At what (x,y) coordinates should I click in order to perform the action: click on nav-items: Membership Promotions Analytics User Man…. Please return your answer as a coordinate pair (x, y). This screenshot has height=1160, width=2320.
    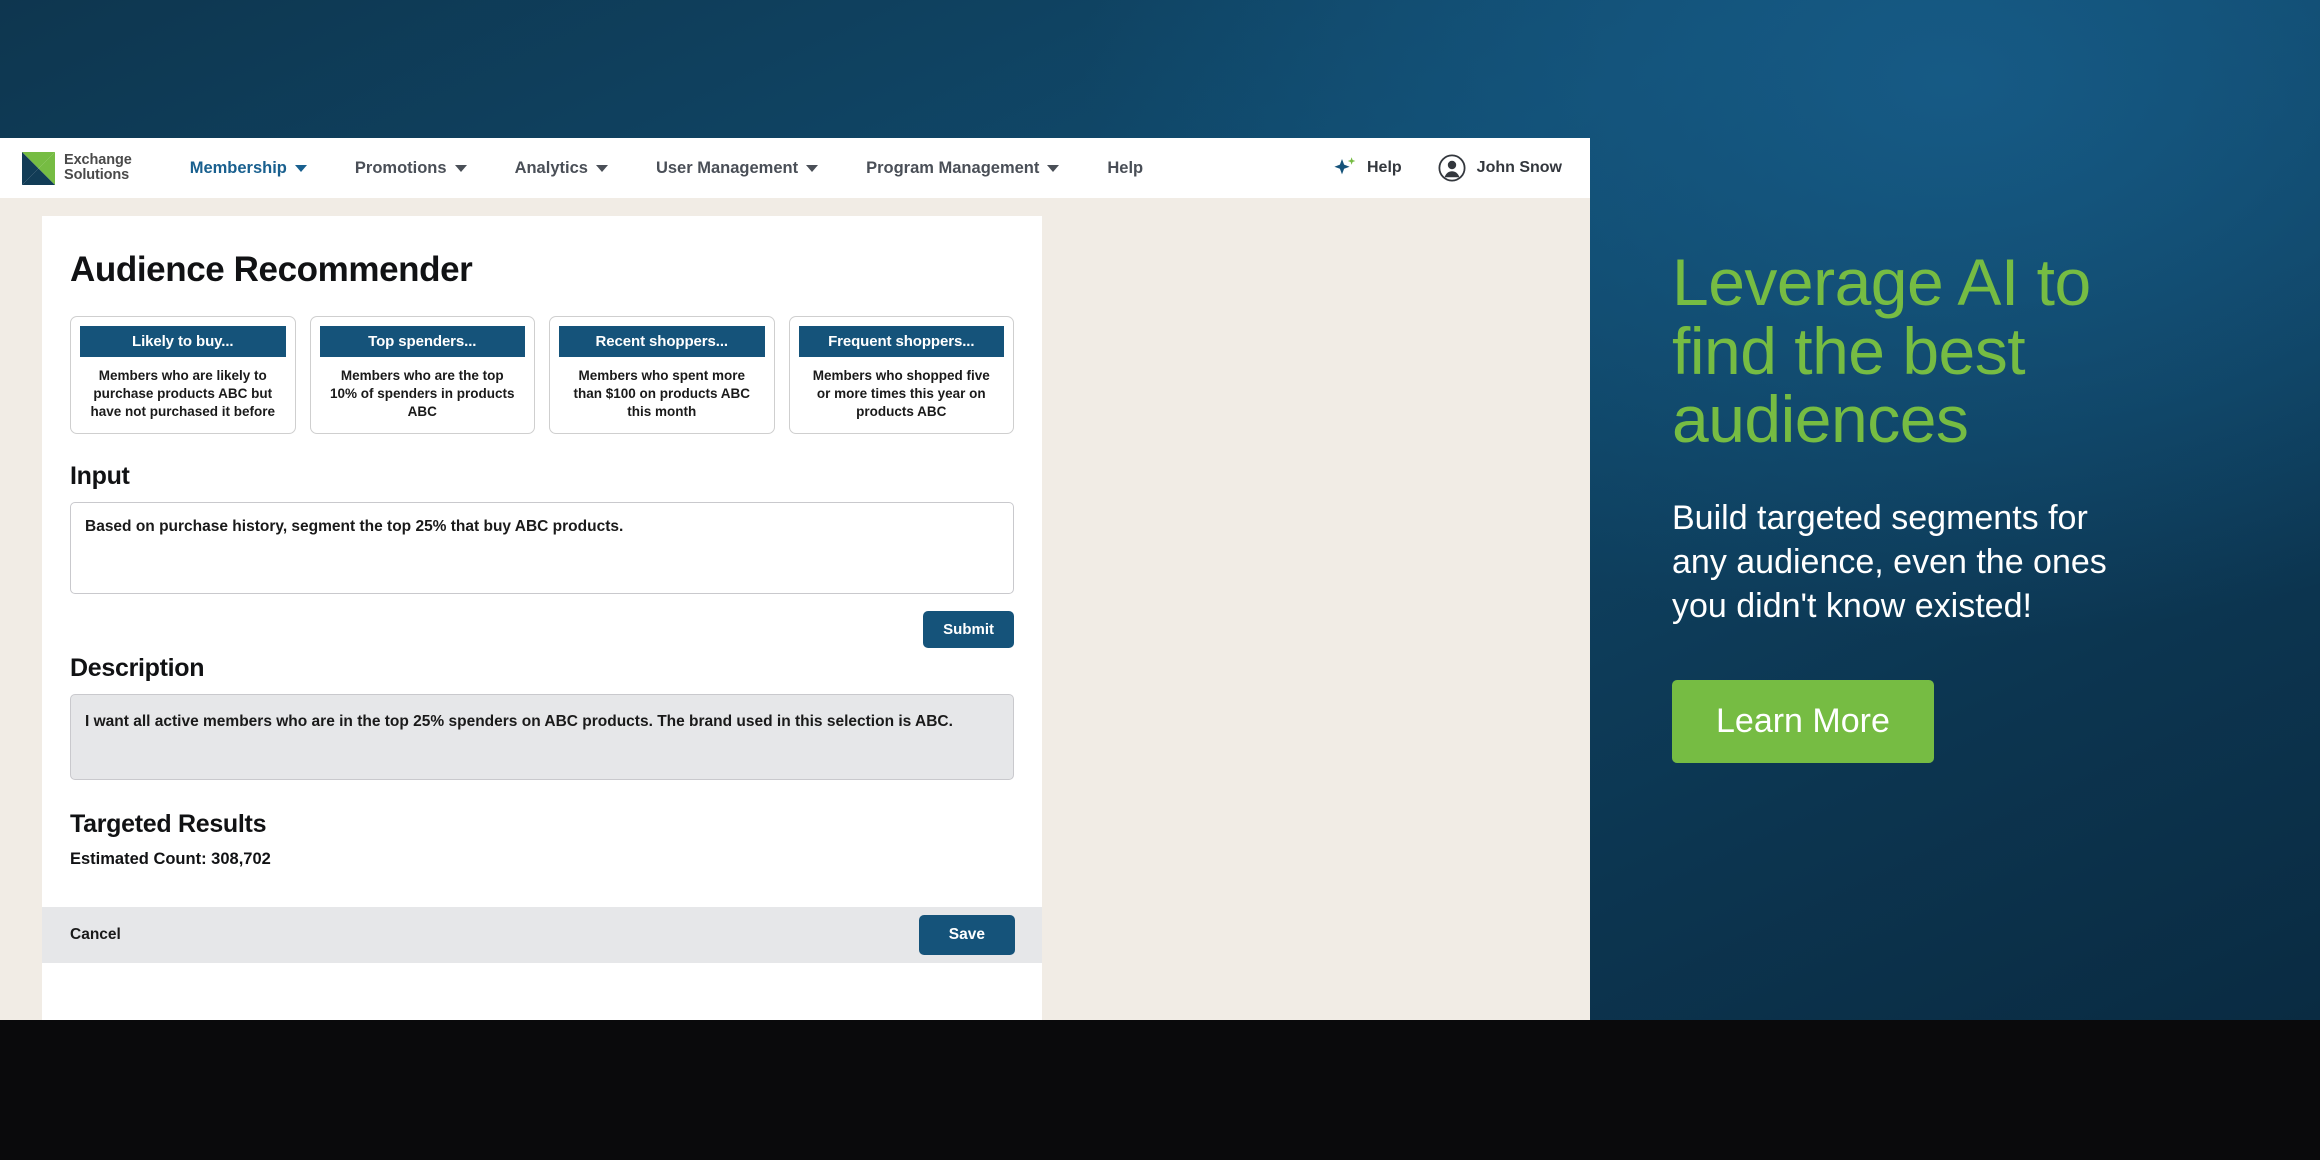
    Looking at the image, I should click on (666, 168).